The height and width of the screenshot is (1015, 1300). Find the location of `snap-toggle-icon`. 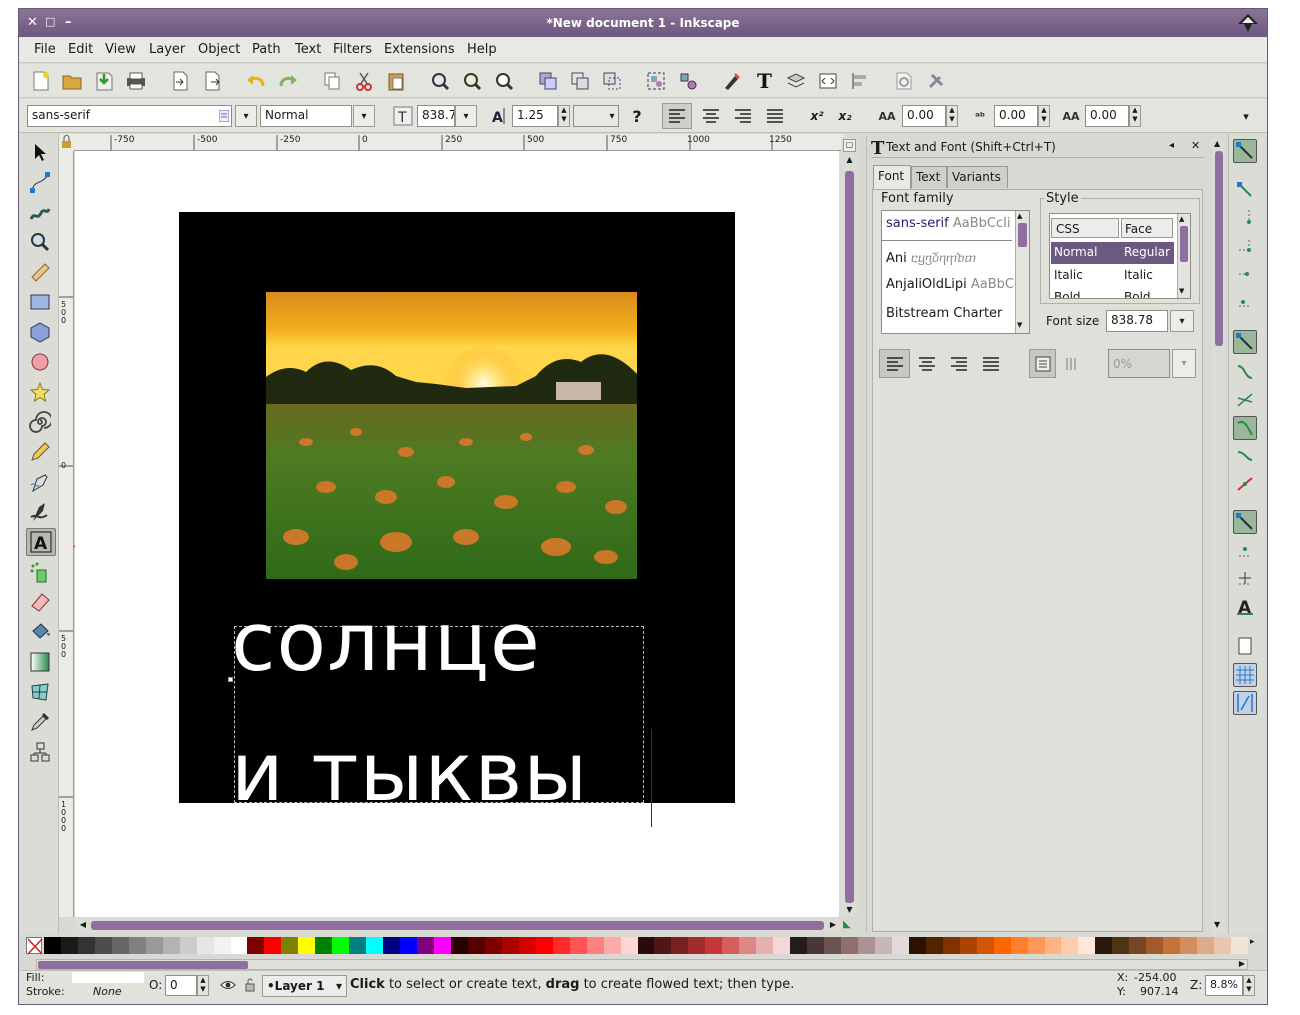

snap-toggle-icon is located at coordinates (1245, 151).